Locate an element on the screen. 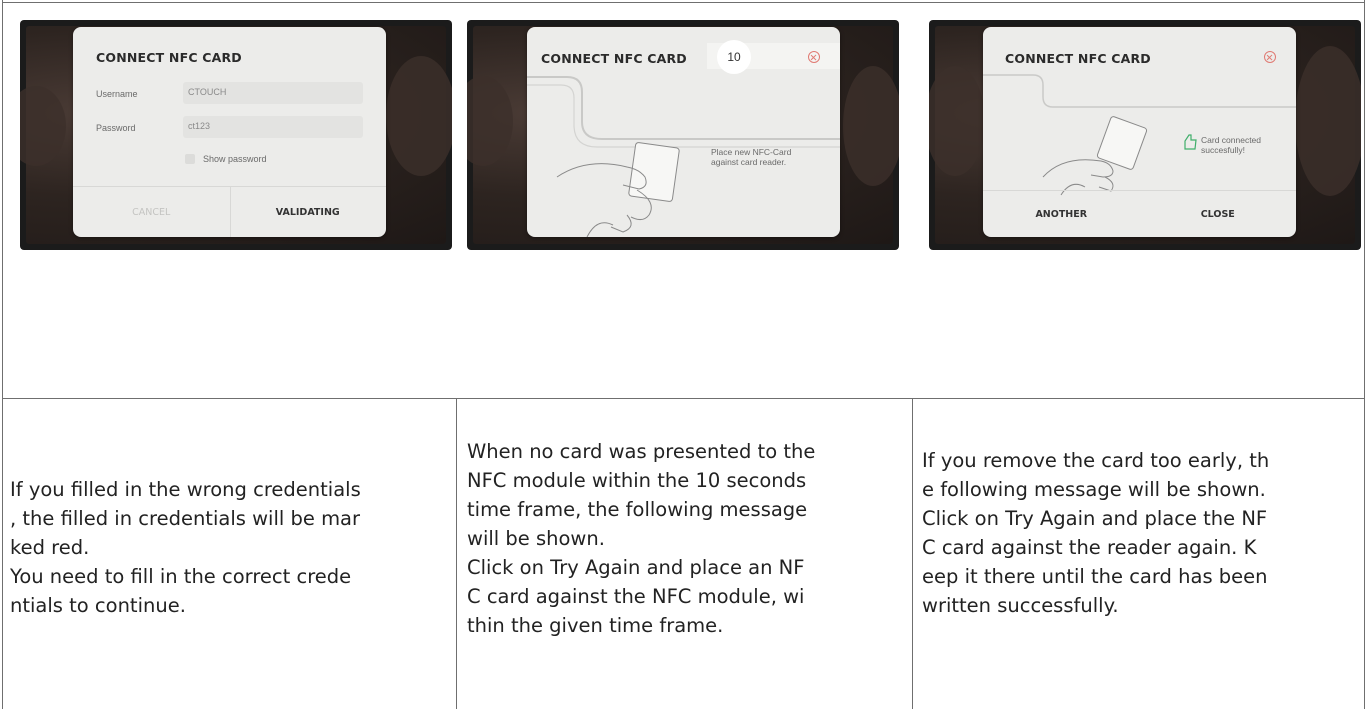 The image size is (1367, 709). countdown-badge: 10 is located at coordinates (734, 57).